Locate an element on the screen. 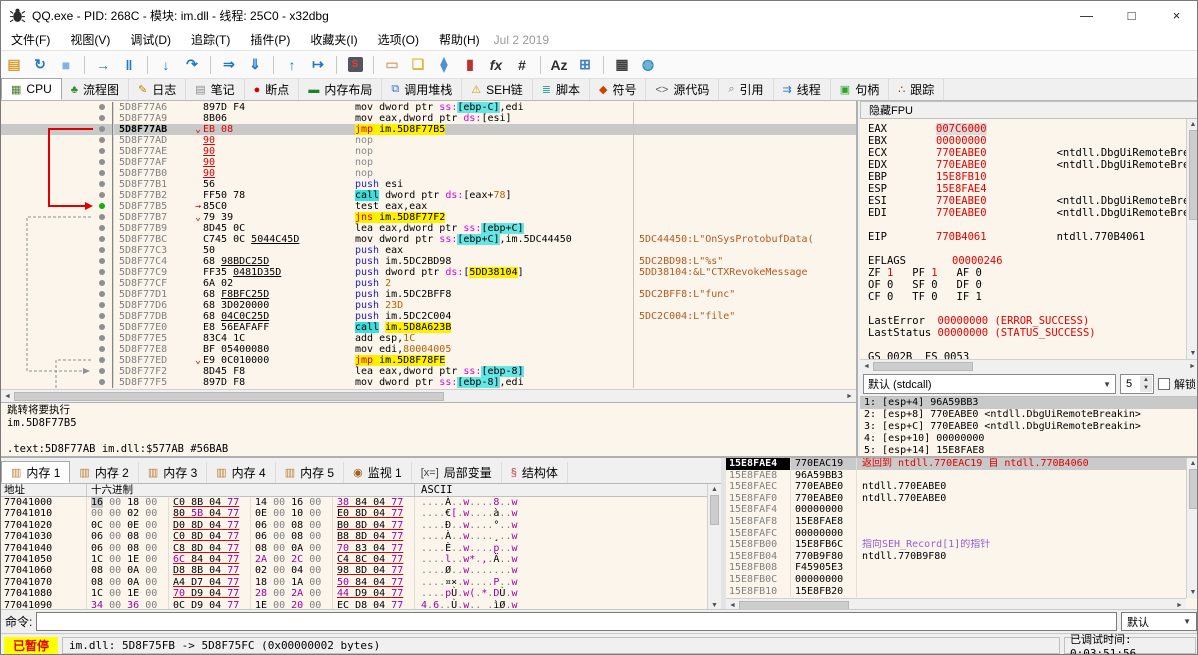  tab-引用: ⌕ 引用 is located at coordinates (746, 89).